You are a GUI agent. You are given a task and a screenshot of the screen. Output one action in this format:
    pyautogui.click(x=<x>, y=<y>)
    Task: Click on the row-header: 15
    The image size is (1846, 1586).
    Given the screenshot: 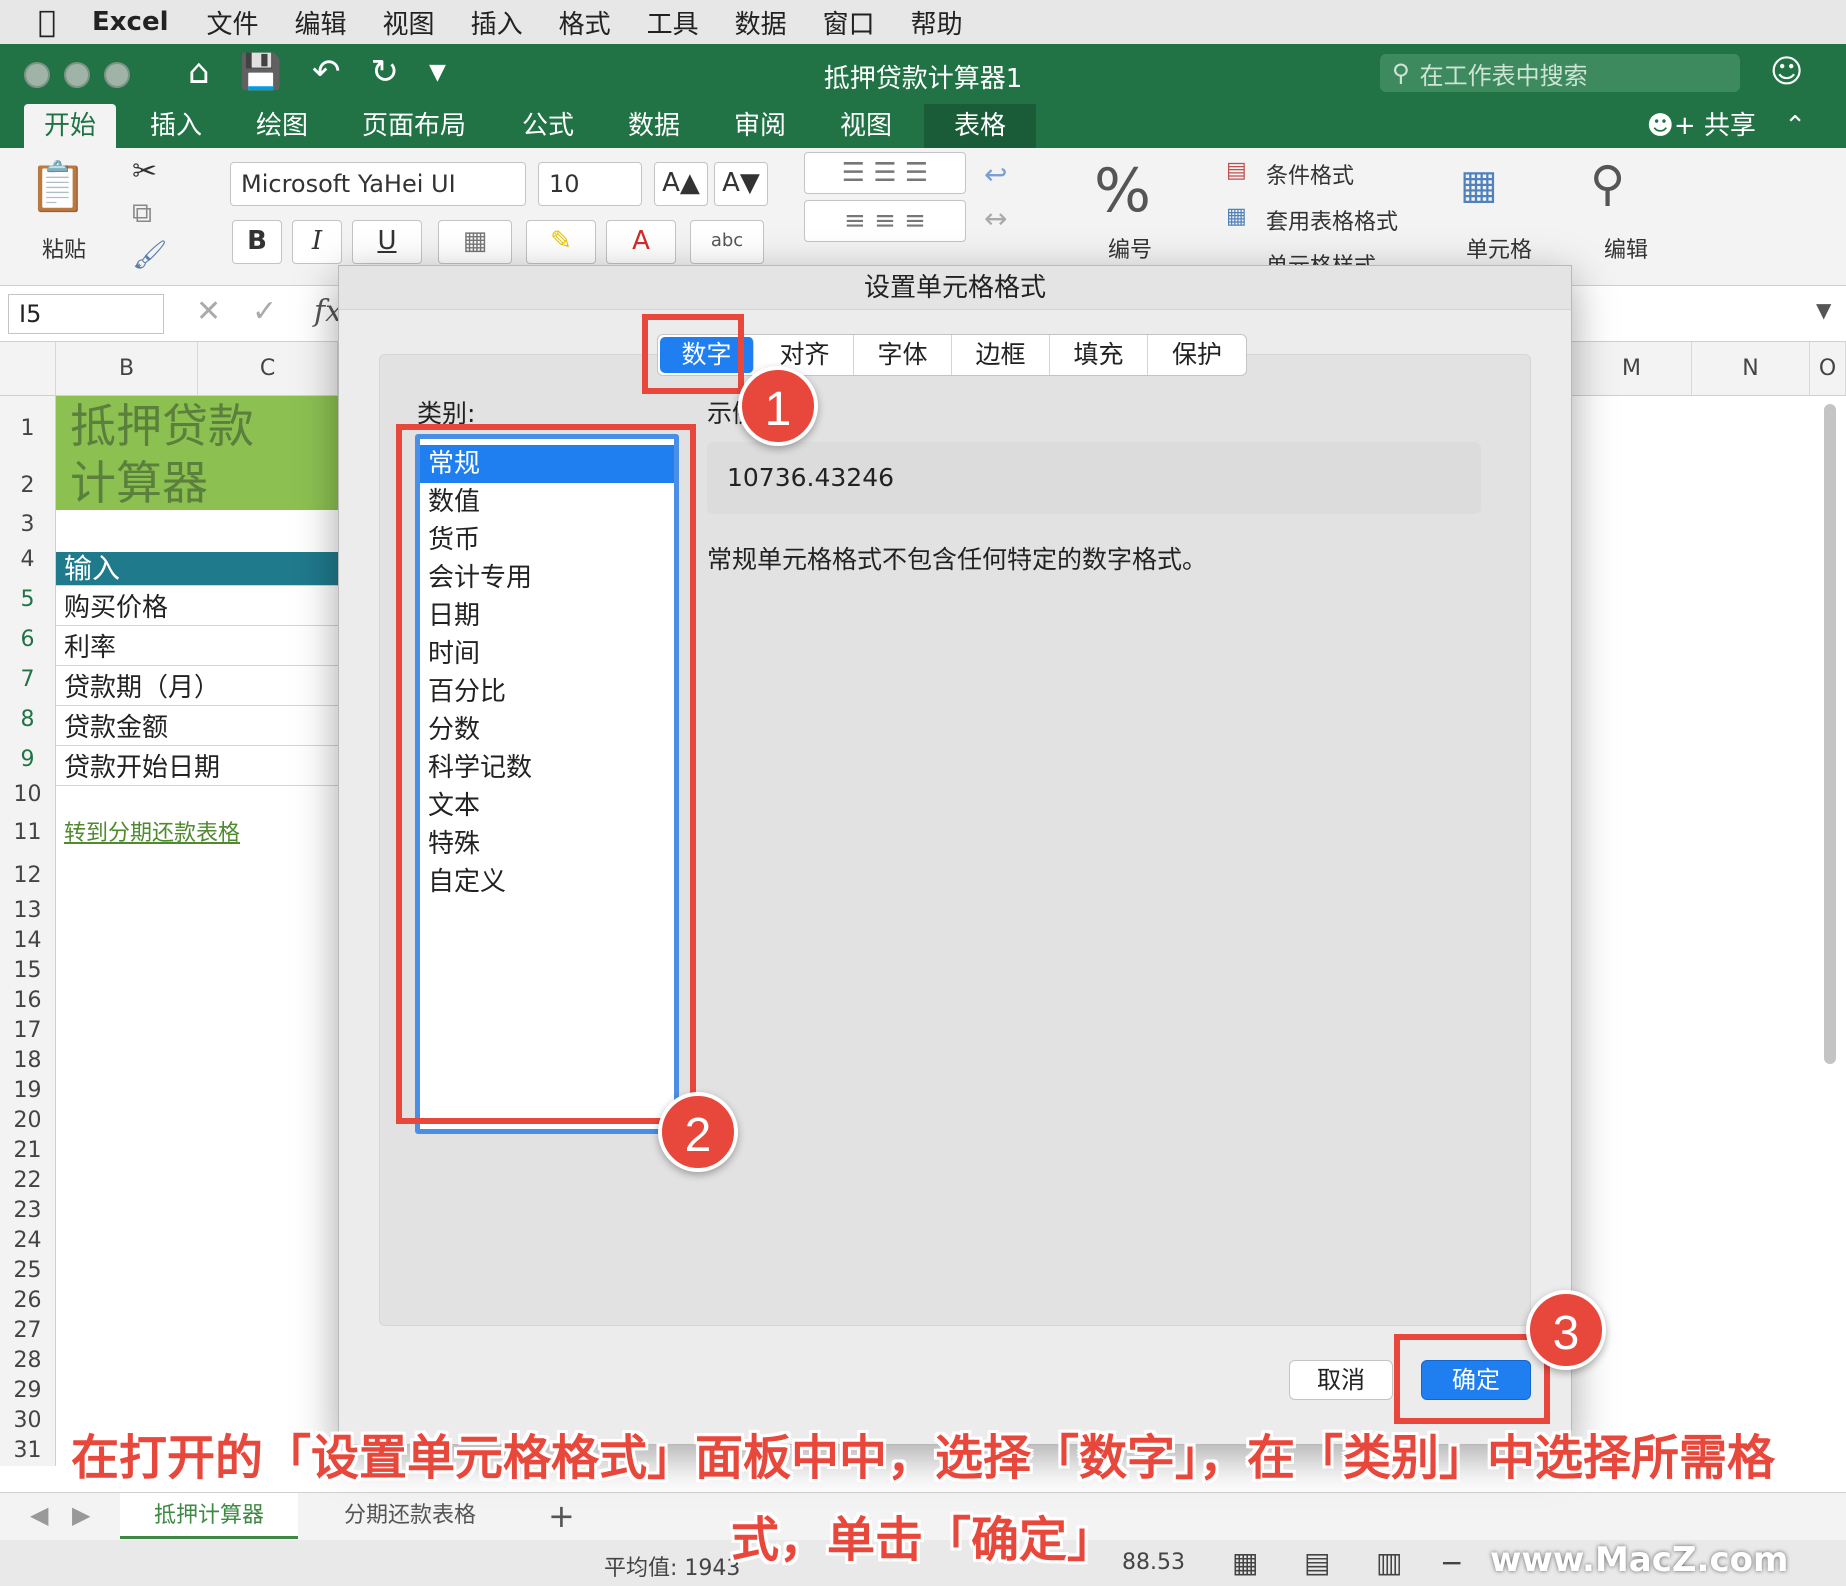 What is the action you would take?
    pyautogui.click(x=28, y=971)
    